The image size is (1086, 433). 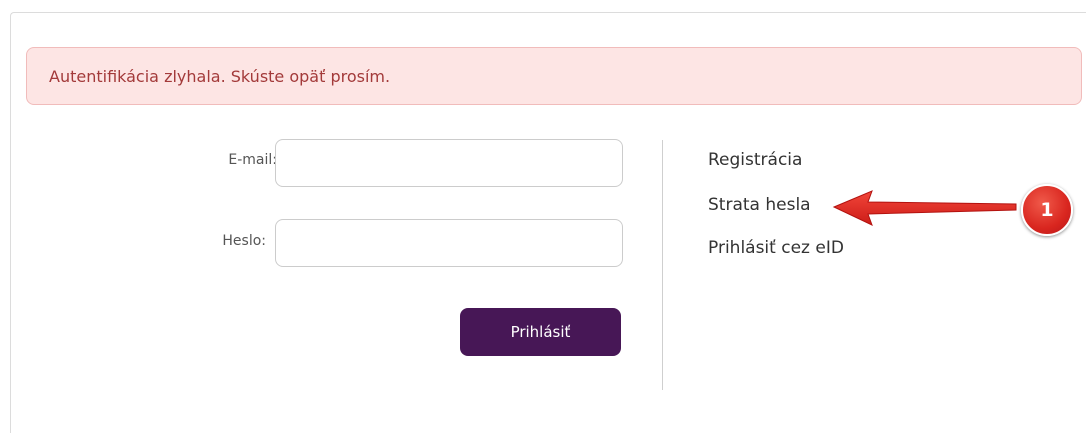 What do you see at coordinates (924, 208) in the screenshot?
I see `annotation-arrow-icon` at bounding box center [924, 208].